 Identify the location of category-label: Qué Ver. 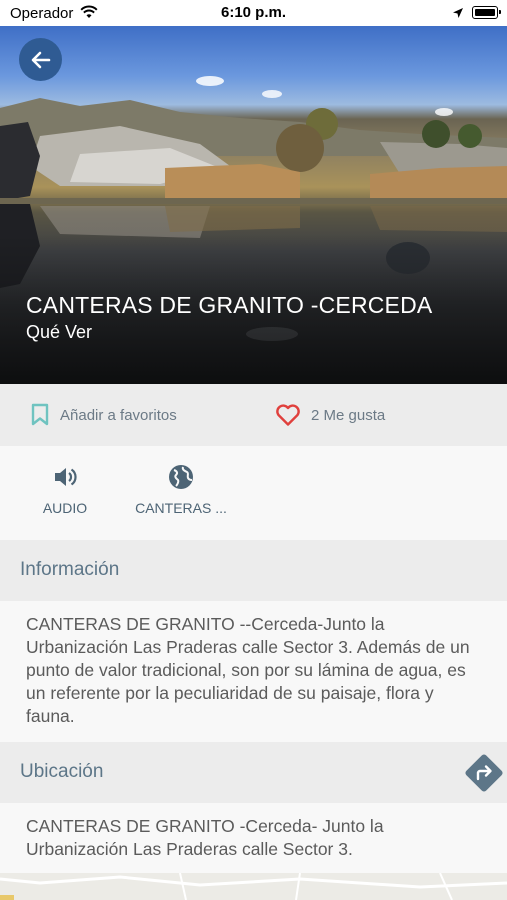
(59, 332).